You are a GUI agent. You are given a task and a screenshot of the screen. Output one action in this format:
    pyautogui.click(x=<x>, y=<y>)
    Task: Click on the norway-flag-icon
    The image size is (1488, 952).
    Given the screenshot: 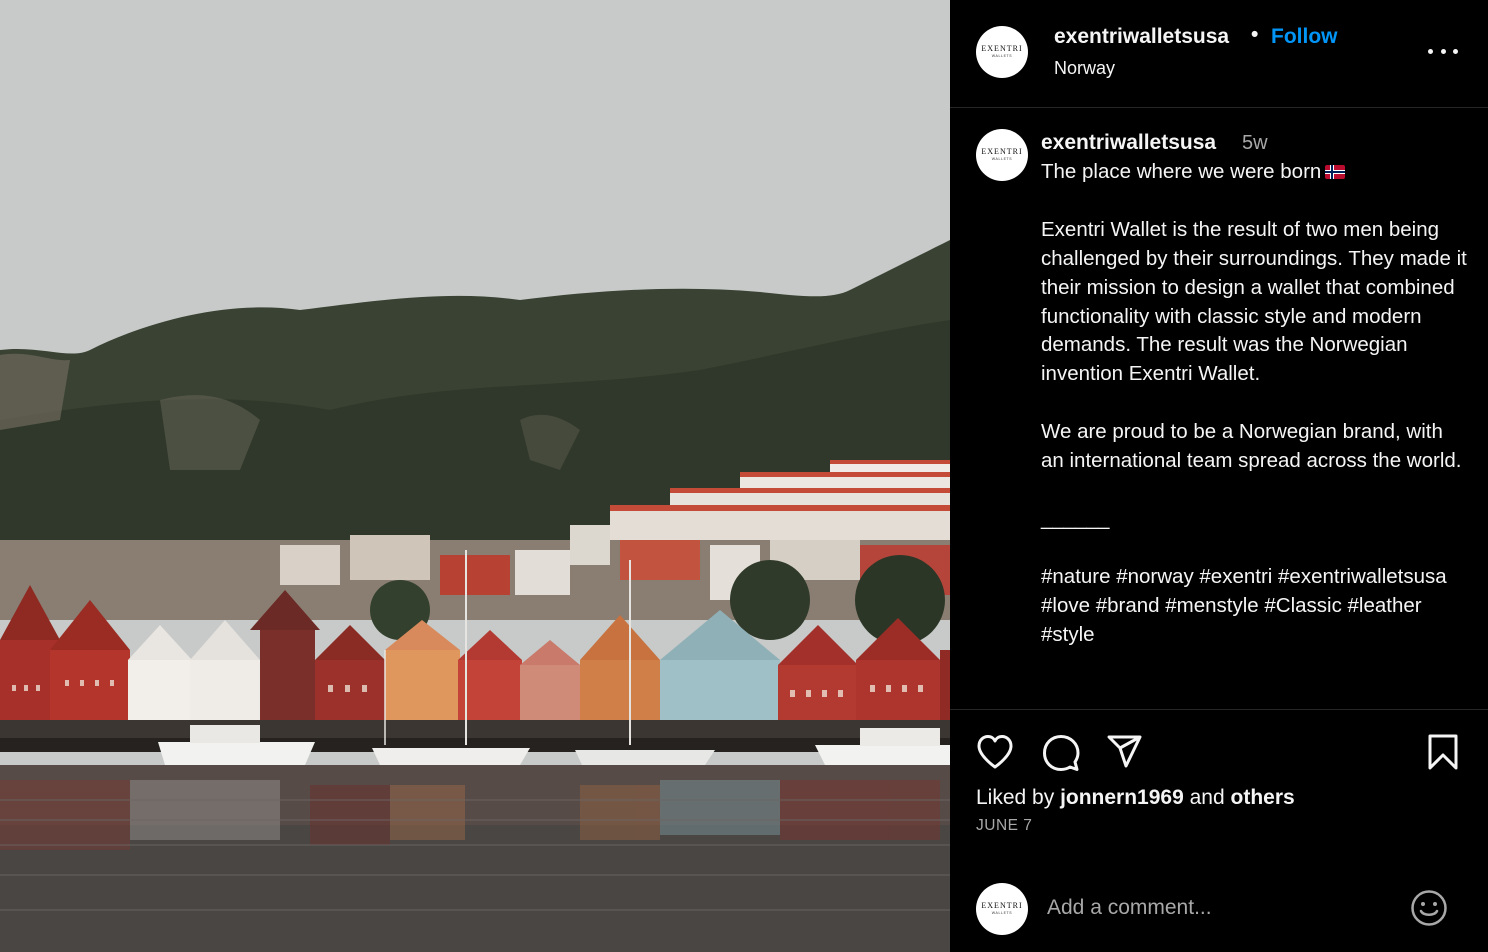 What is the action you would take?
    pyautogui.click(x=1335, y=172)
    